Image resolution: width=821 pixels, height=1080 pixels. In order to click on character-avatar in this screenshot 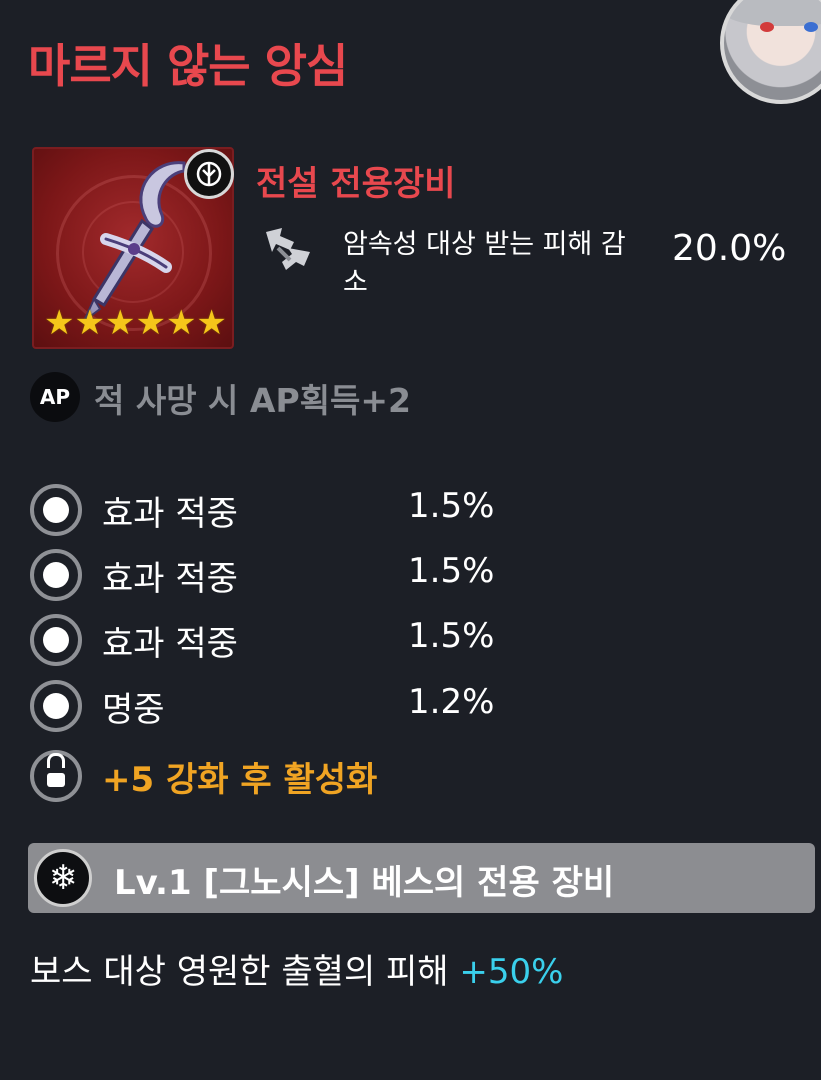, I will do `click(770, 52)`.